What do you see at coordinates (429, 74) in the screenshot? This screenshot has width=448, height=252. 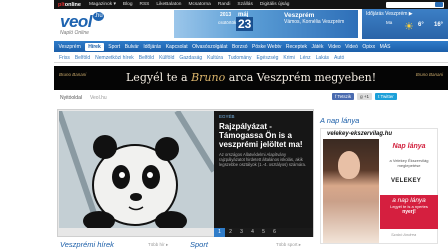 I see `ad-right-logo: Bruno Banani` at bounding box center [429, 74].